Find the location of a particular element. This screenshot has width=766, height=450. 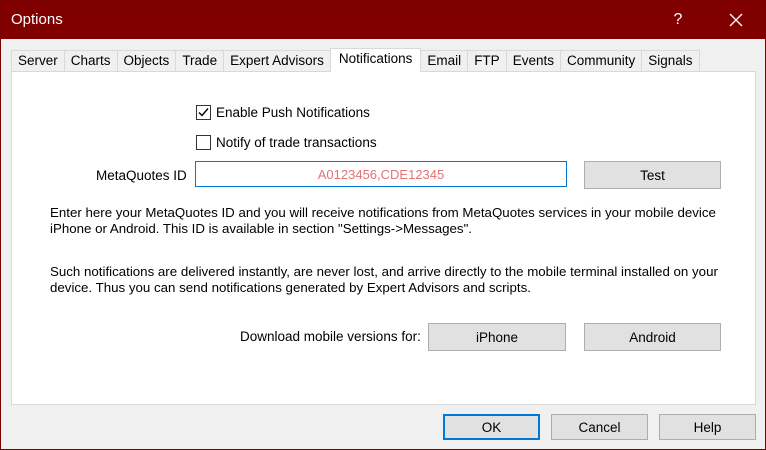

iphone-button: iPhone is located at coordinates (497, 337).